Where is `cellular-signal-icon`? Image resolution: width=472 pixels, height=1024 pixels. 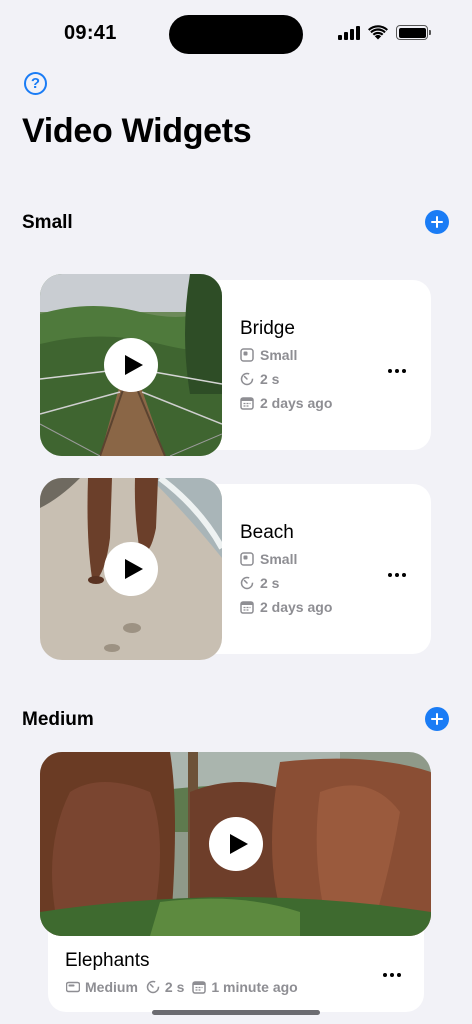
cellular-signal-icon is located at coordinates (349, 32).